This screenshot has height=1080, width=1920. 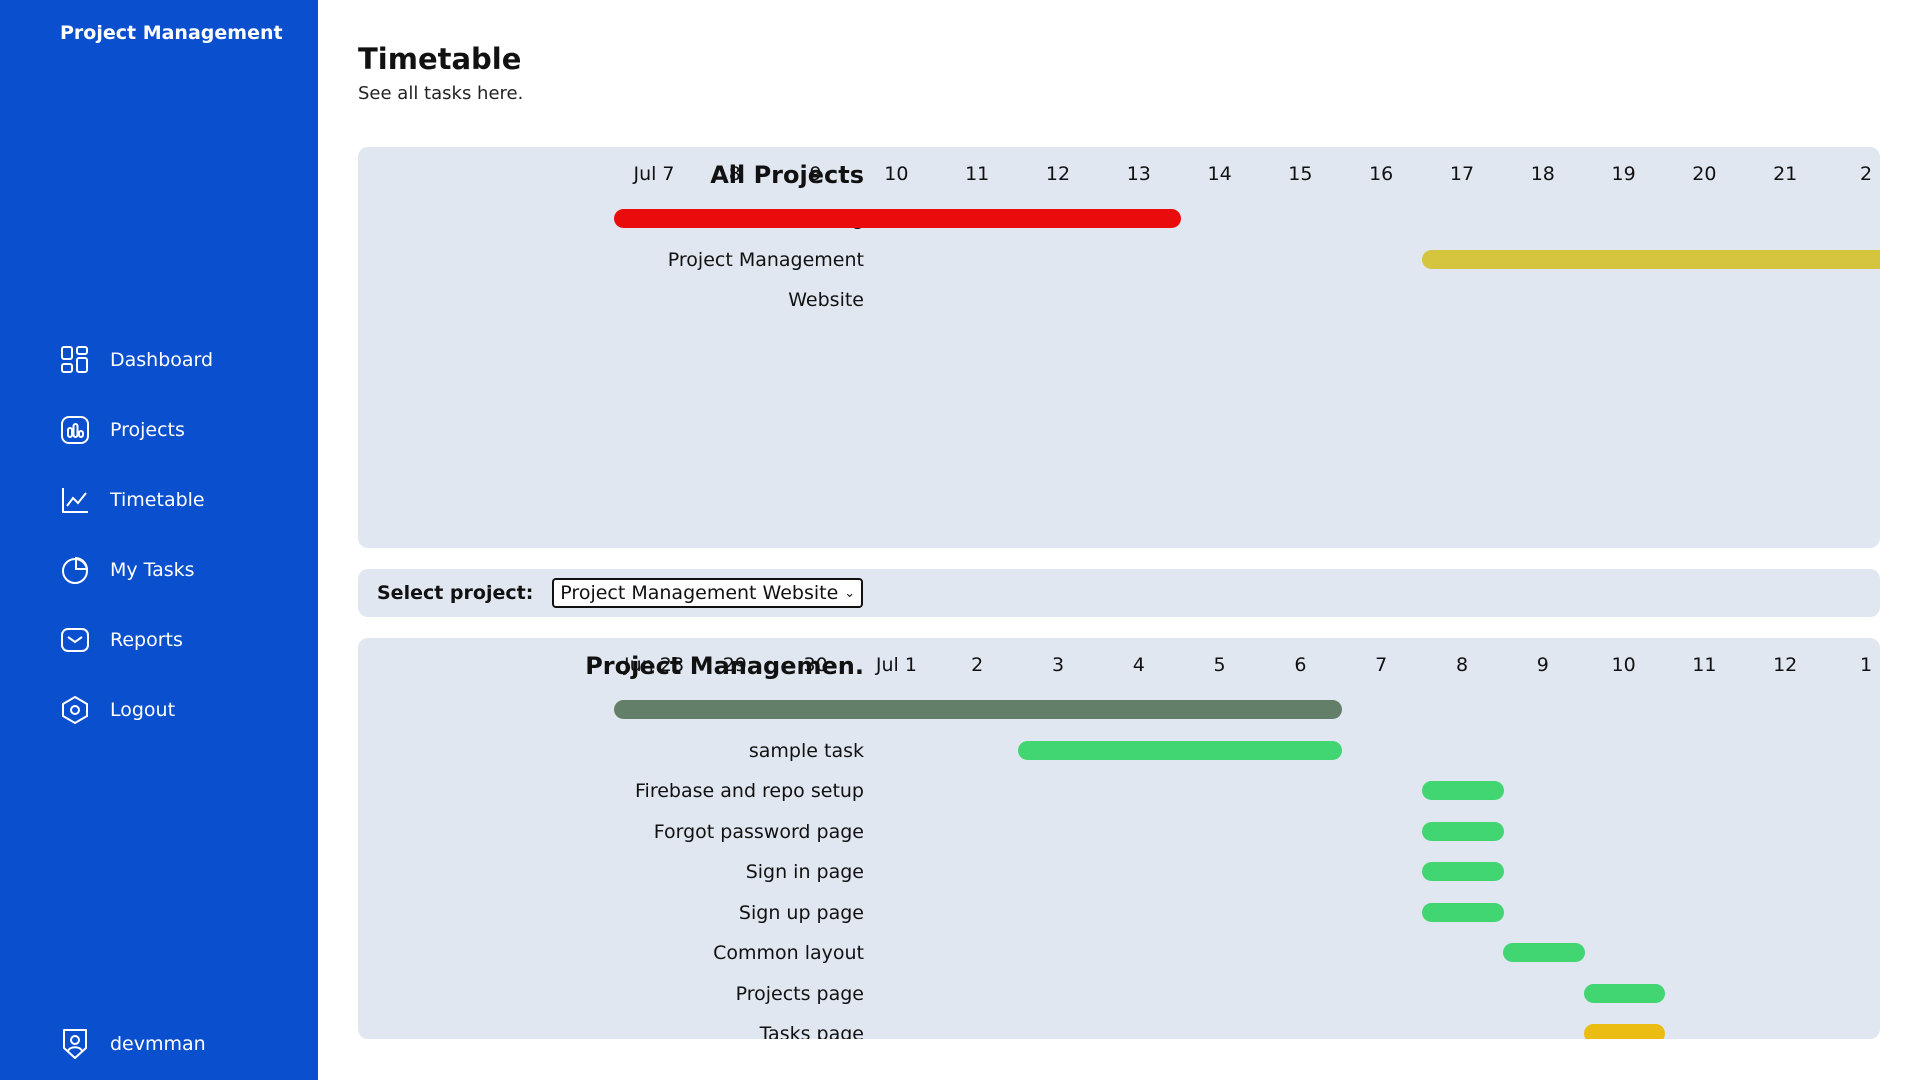 I want to click on sidebar-item-projects: Projects, so click(x=122, y=430).